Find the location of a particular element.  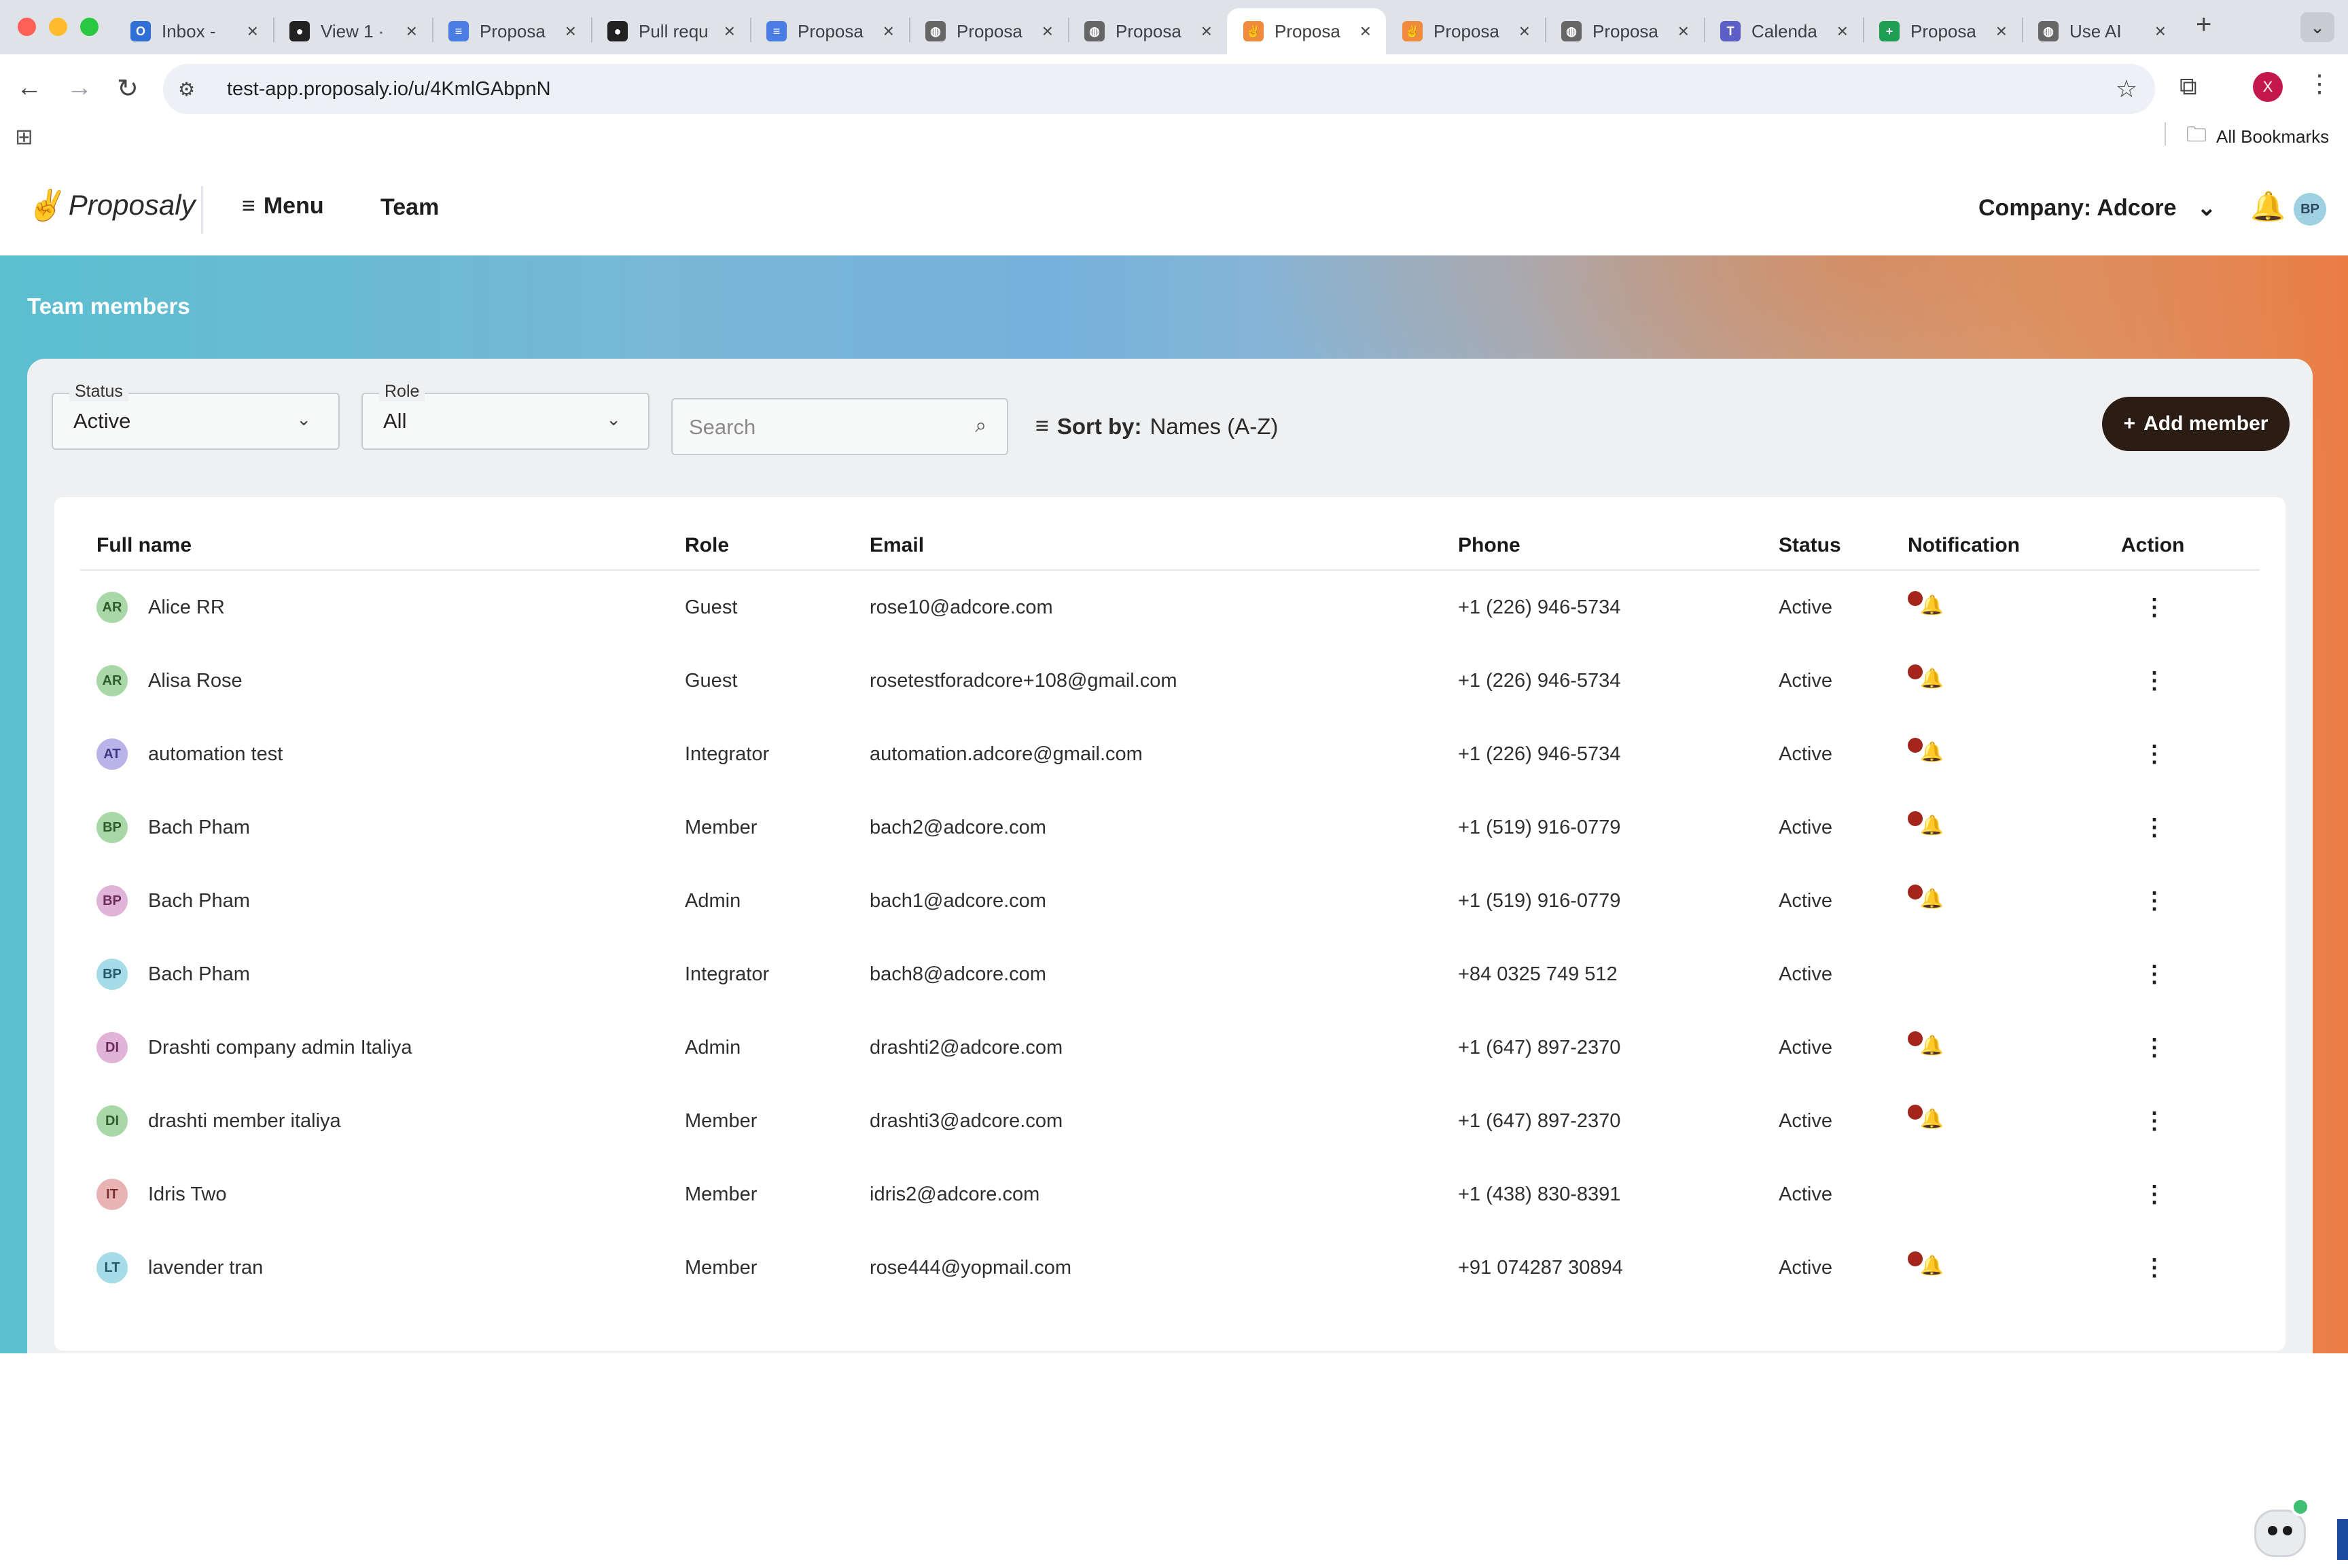

bell-icon: 🔔 is located at coordinates (1932, 1265).